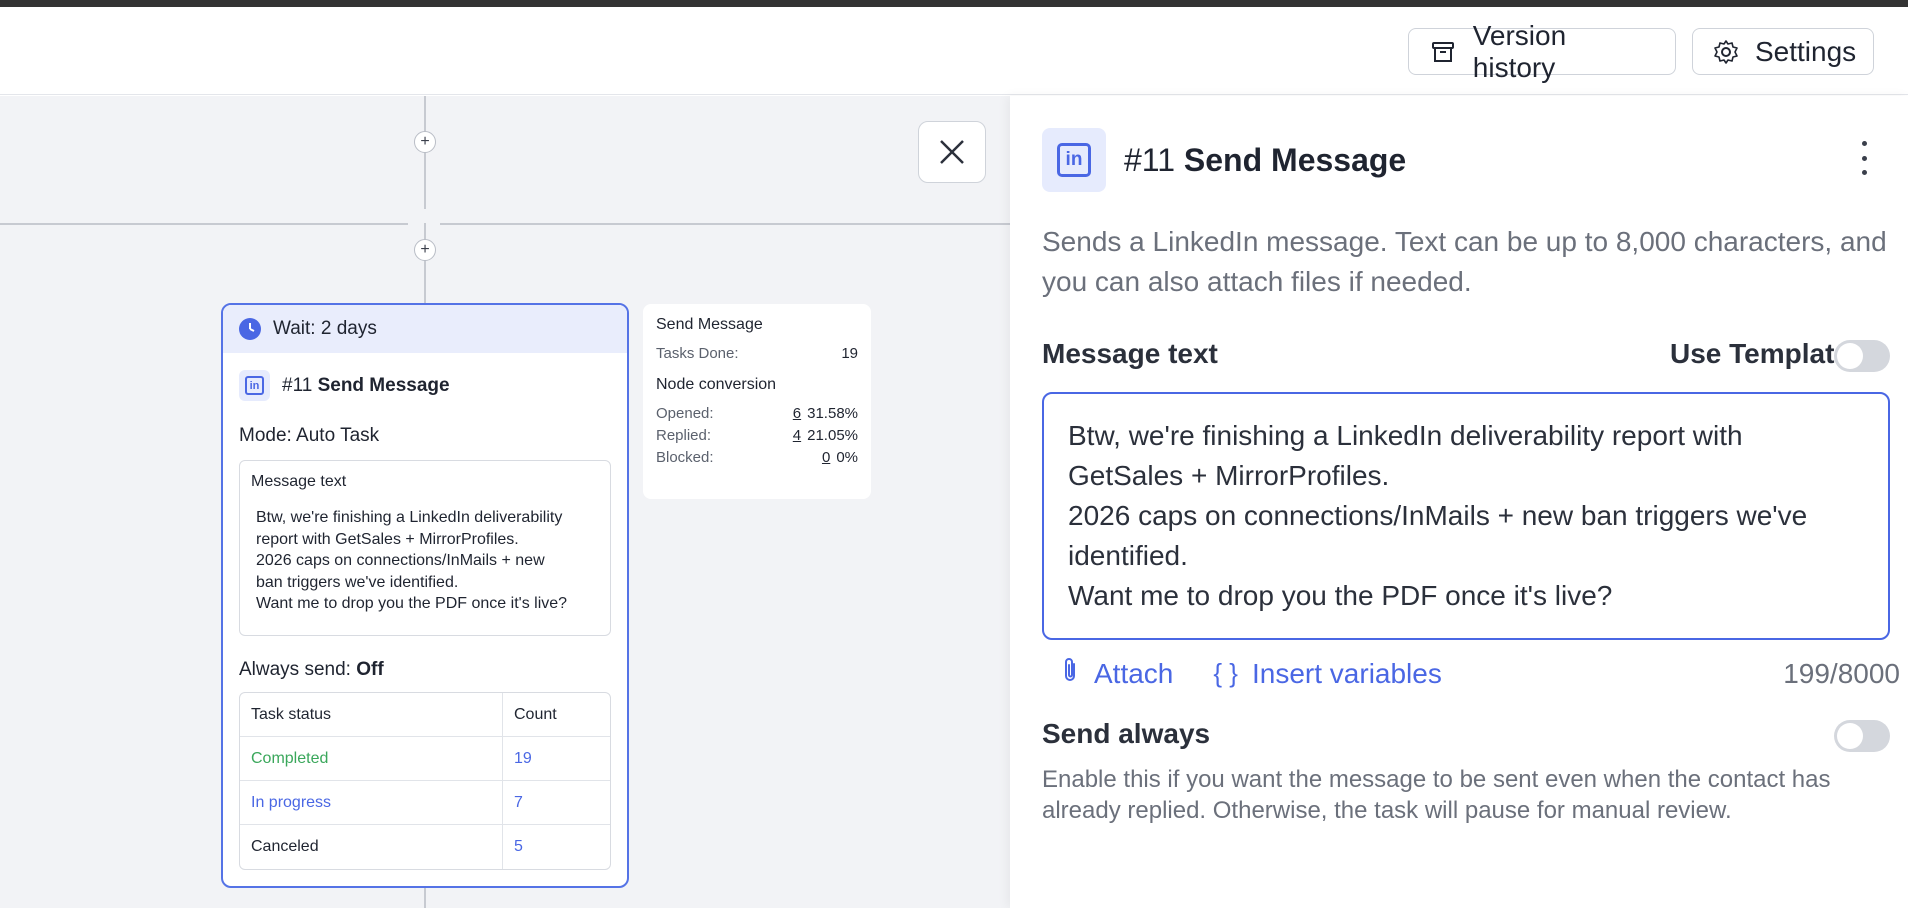 The height and width of the screenshot is (908, 1908). Describe the element at coordinates (1295, 159) in the screenshot. I see `panel-step-title: Send Message` at that location.